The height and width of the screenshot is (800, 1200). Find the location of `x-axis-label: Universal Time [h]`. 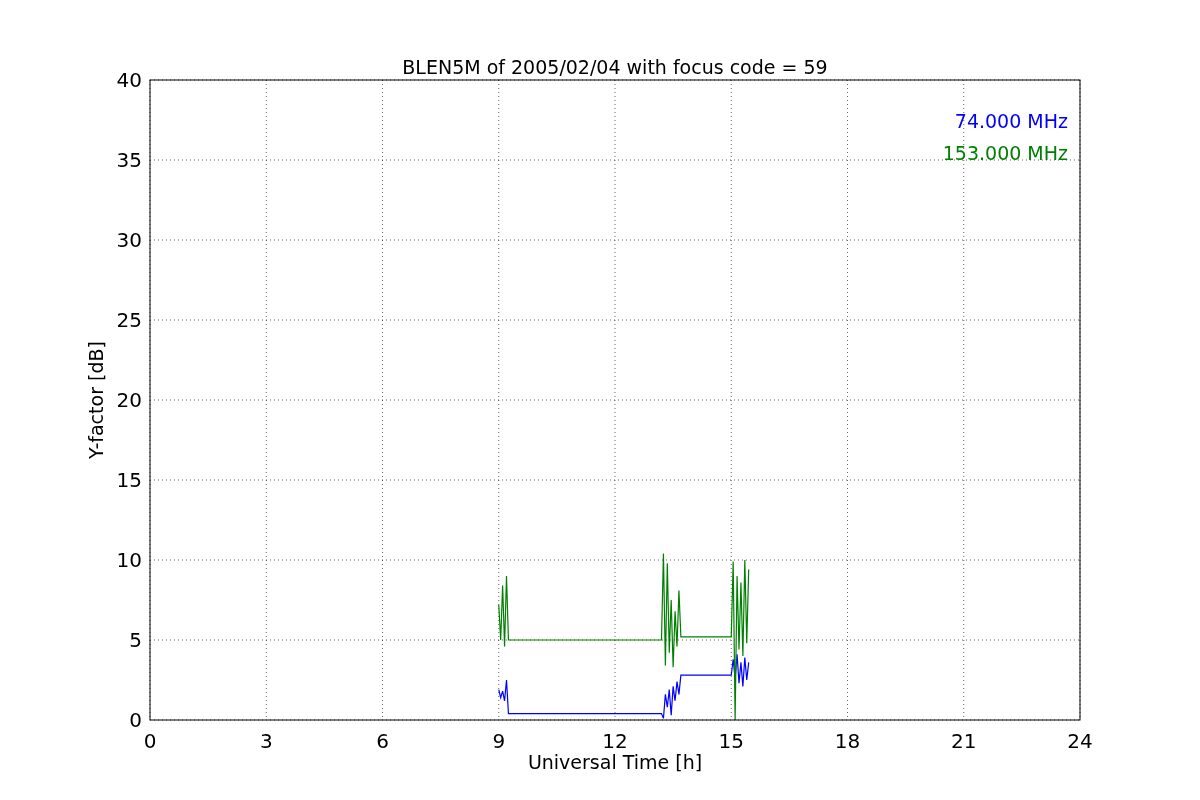

x-axis-label: Universal Time [h] is located at coordinates (615, 762).